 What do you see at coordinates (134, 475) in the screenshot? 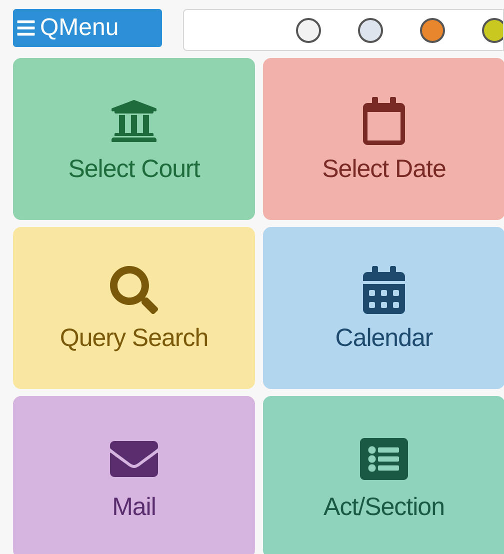
I see `menu-tile: Mail` at bounding box center [134, 475].